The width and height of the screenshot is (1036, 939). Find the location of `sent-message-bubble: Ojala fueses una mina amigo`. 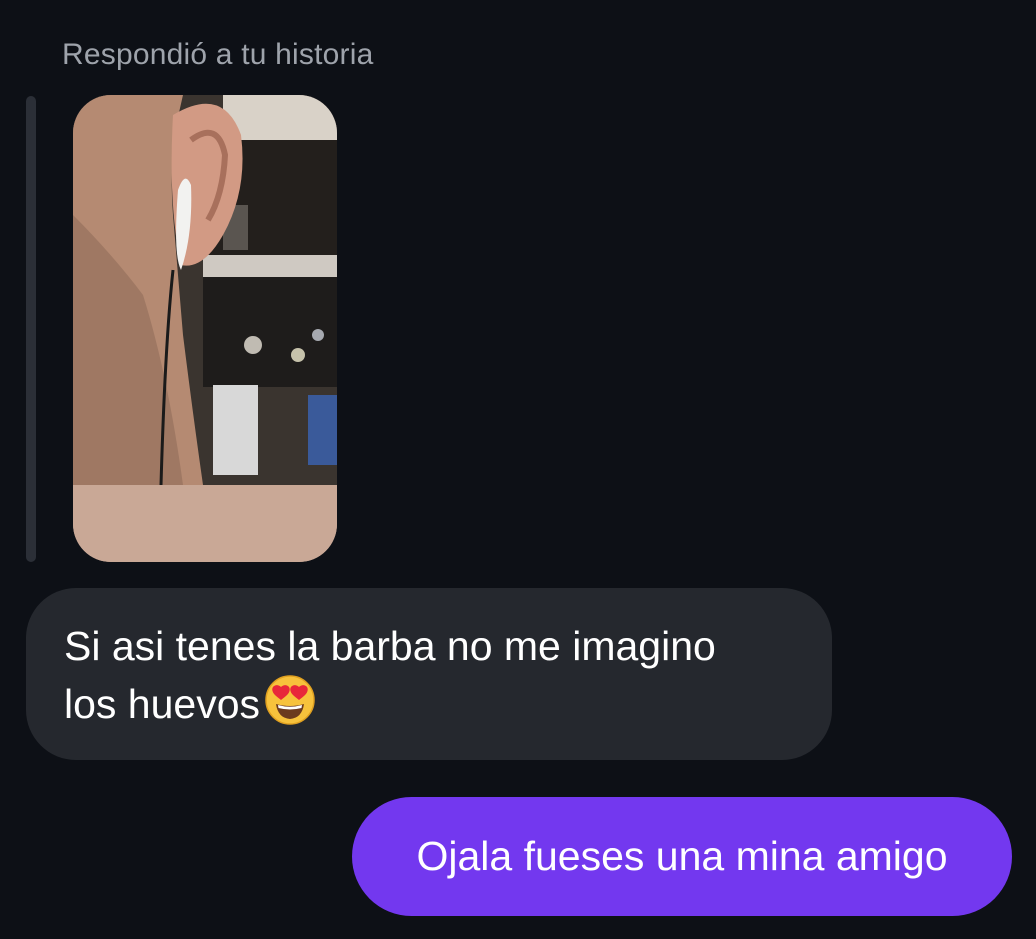

sent-message-bubble: Ojala fueses una mina amigo is located at coordinates (682, 856).